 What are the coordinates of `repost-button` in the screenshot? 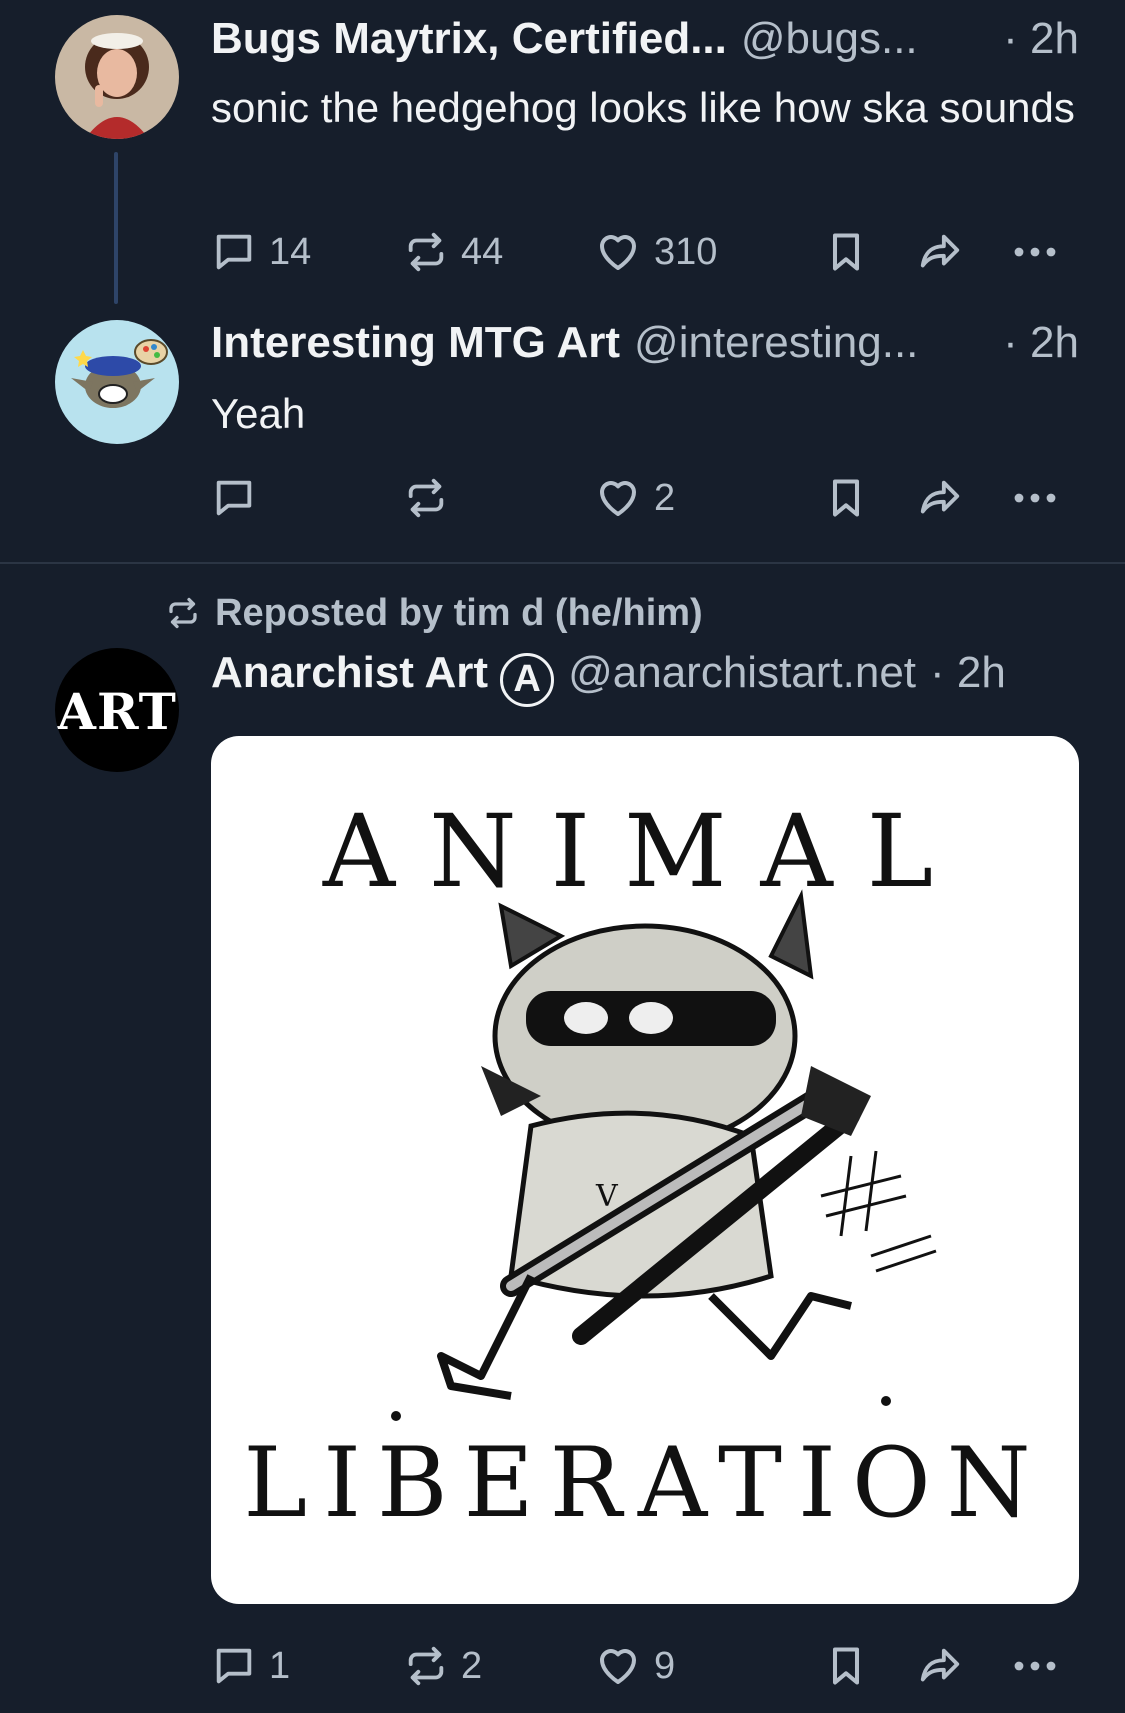 It's located at (432, 498).